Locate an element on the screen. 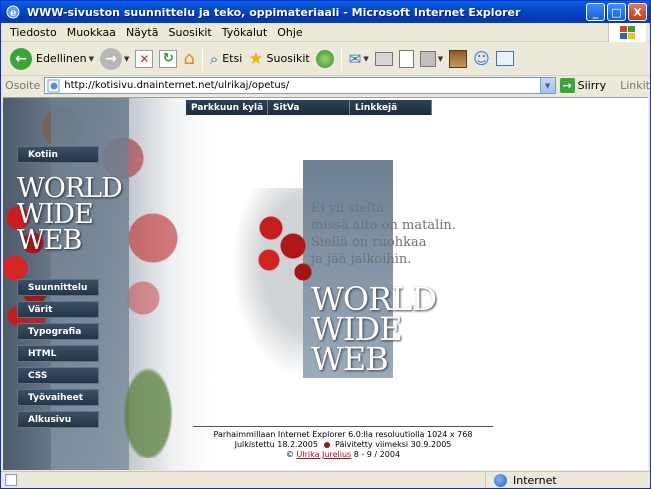 The height and width of the screenshot is (489, 651). poem-line-2: missä aita on matalin. is located at coordinates (383, 225).